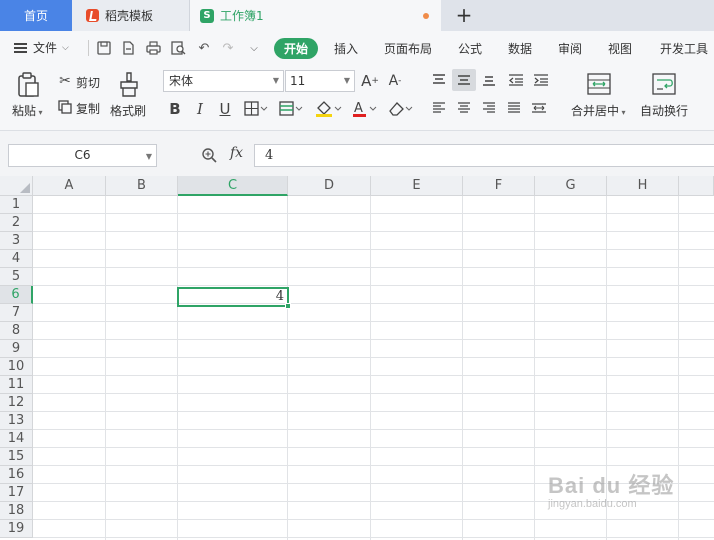  I want to click on paste-button: 粘贴 ▾, so click(27, 110).